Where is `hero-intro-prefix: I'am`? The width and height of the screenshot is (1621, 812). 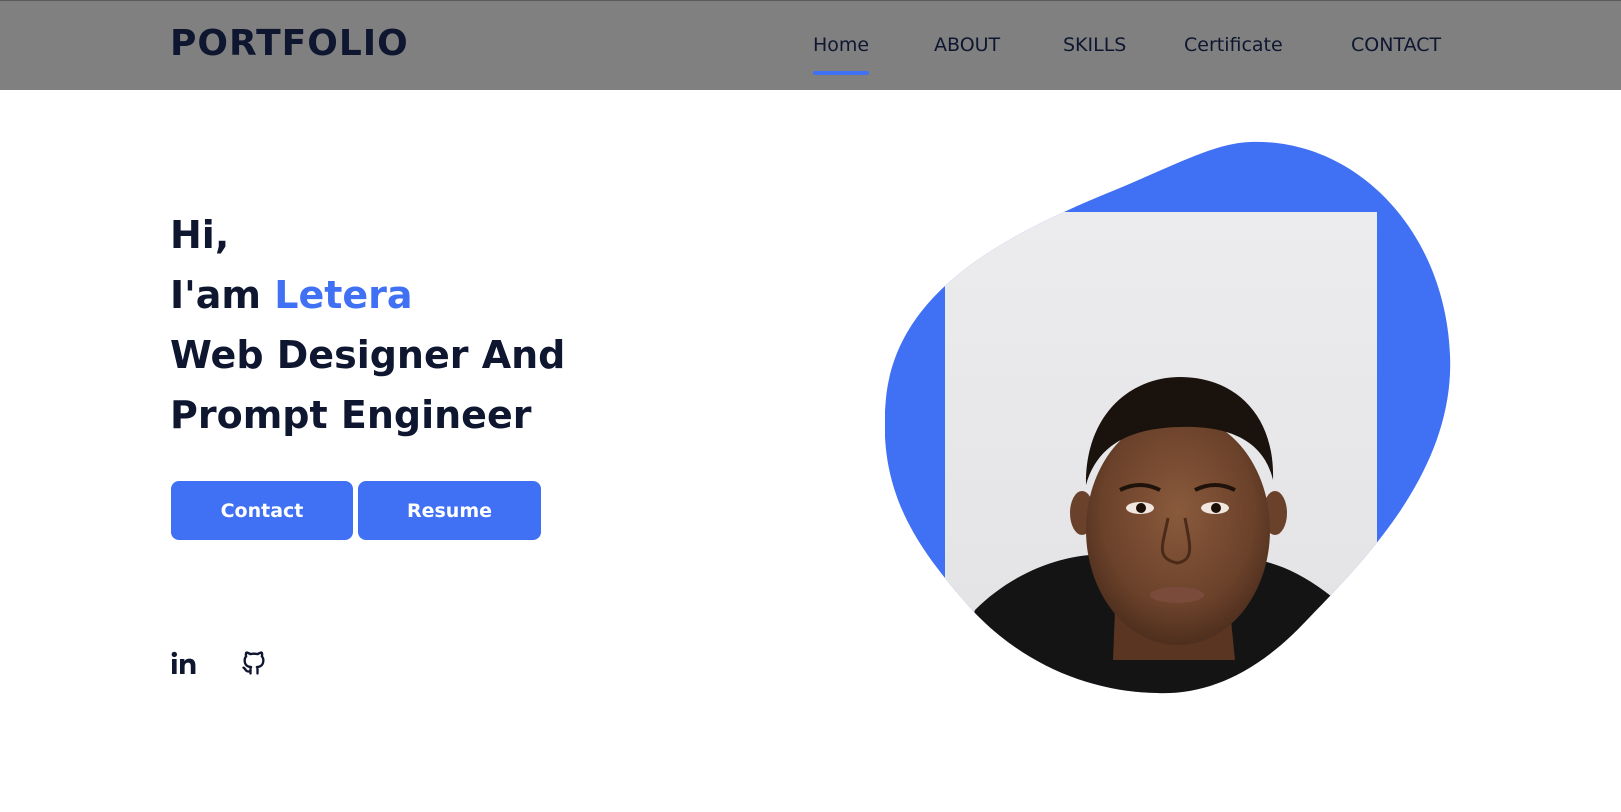 hero-intro-prefix: I'am is located at coordinates (216, 295).